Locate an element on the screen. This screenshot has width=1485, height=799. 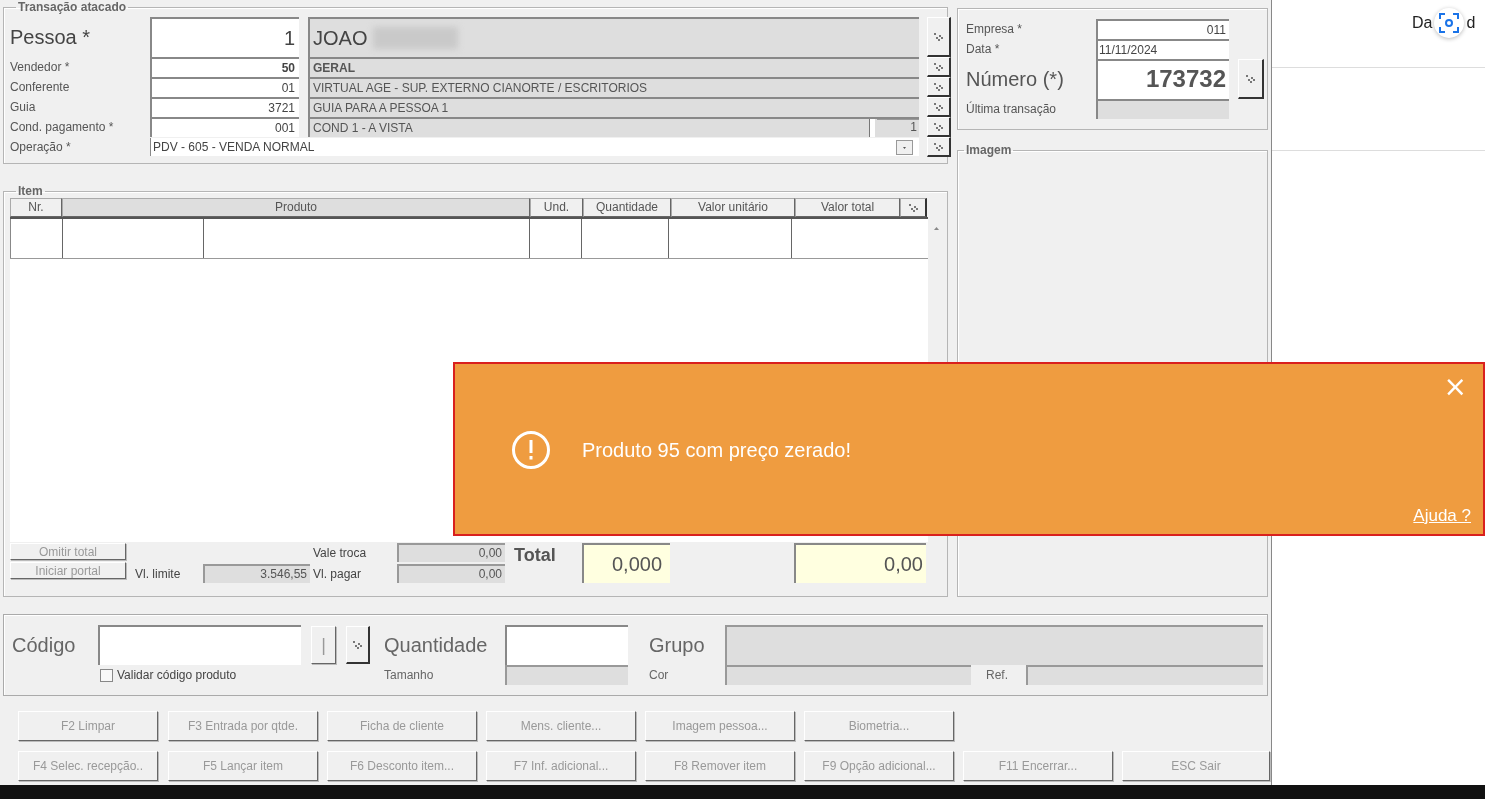
column-options-button is located at coordinates (913, 207).